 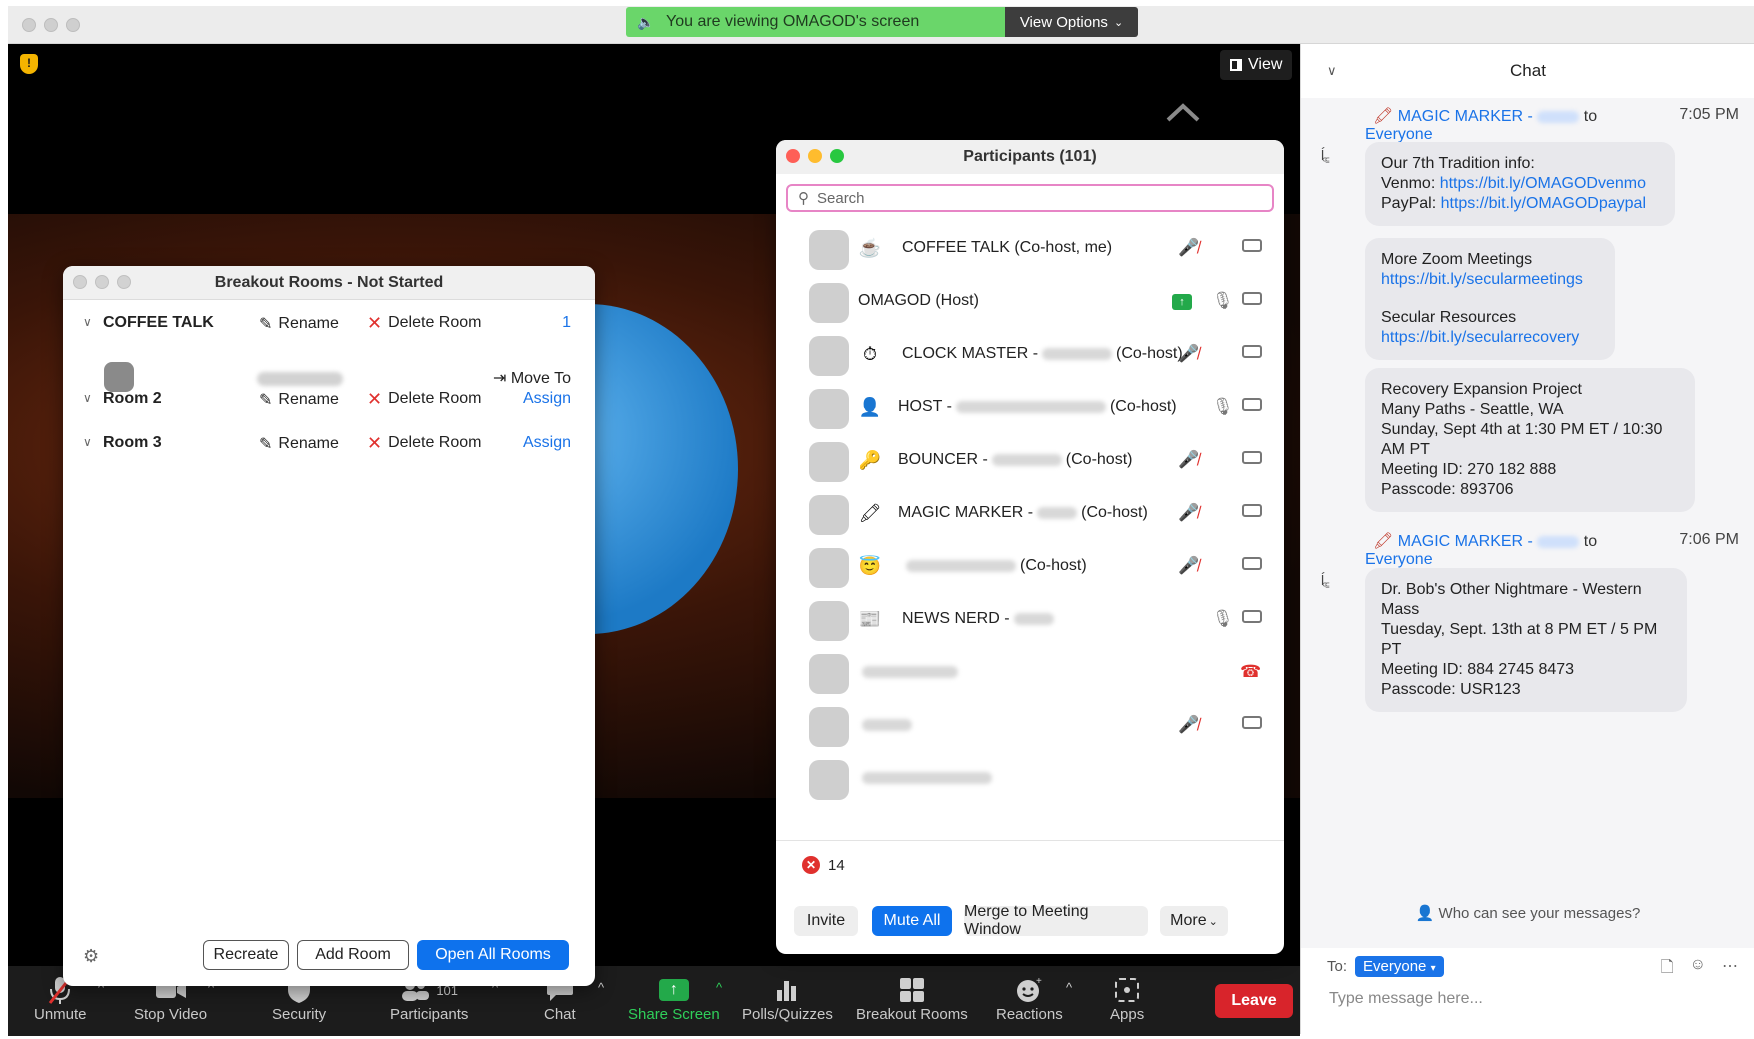 What do you see at coordinates (1399, 966) in the screenshot?
I see `recipient-dropdown: Everyone ▾` at bounding box center [1399, 966].